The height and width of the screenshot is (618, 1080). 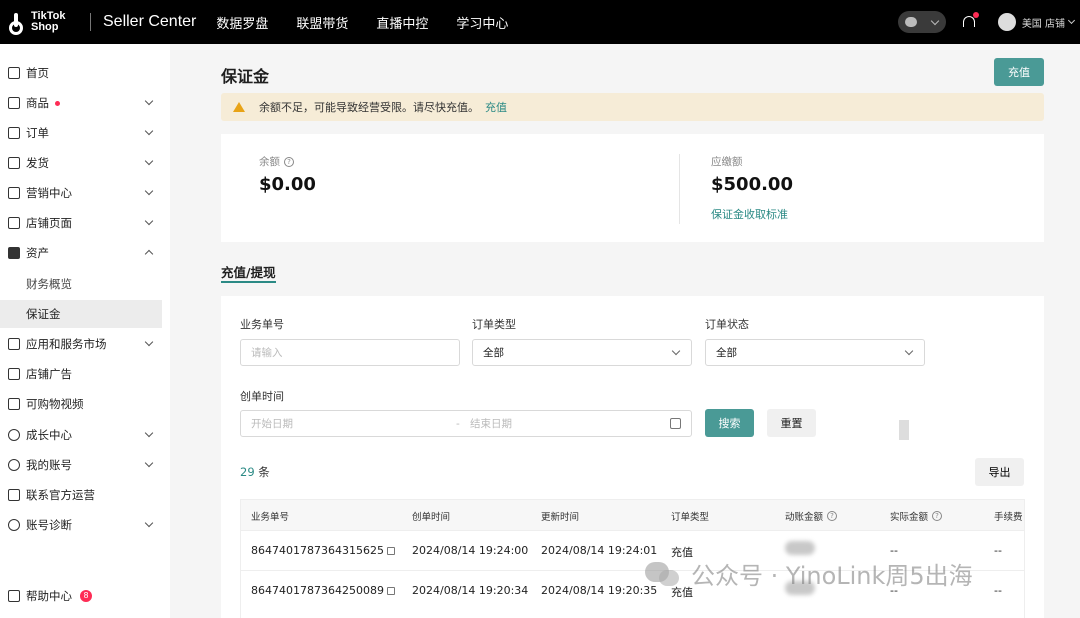 I want to click on logo-divider, so click(x=90, y=22).